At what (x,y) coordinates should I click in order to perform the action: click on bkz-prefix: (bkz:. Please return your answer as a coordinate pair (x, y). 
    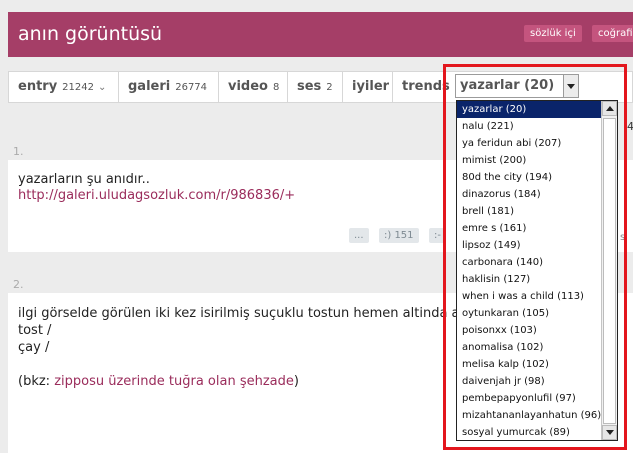
    Looking at the image, I should click on (36, 381).